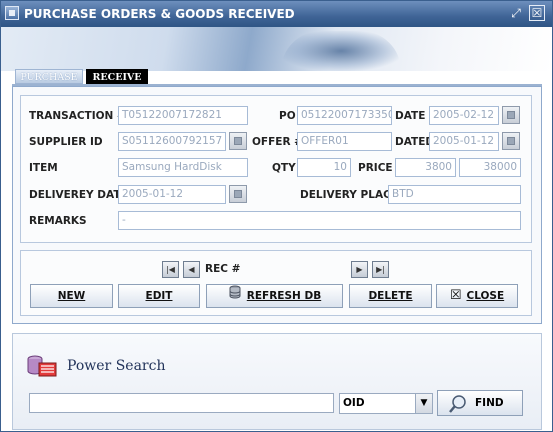 Image resolution: width=553 pixels, height=432 pixels. Describe the element at coordinates (375, 168) in the screenshot. I see `price-label: PRICE` at that location.